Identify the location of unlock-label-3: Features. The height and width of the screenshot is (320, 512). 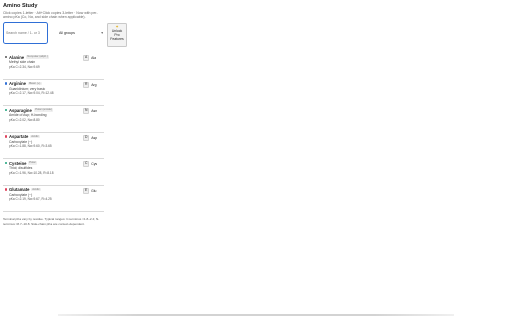
(117, 39).